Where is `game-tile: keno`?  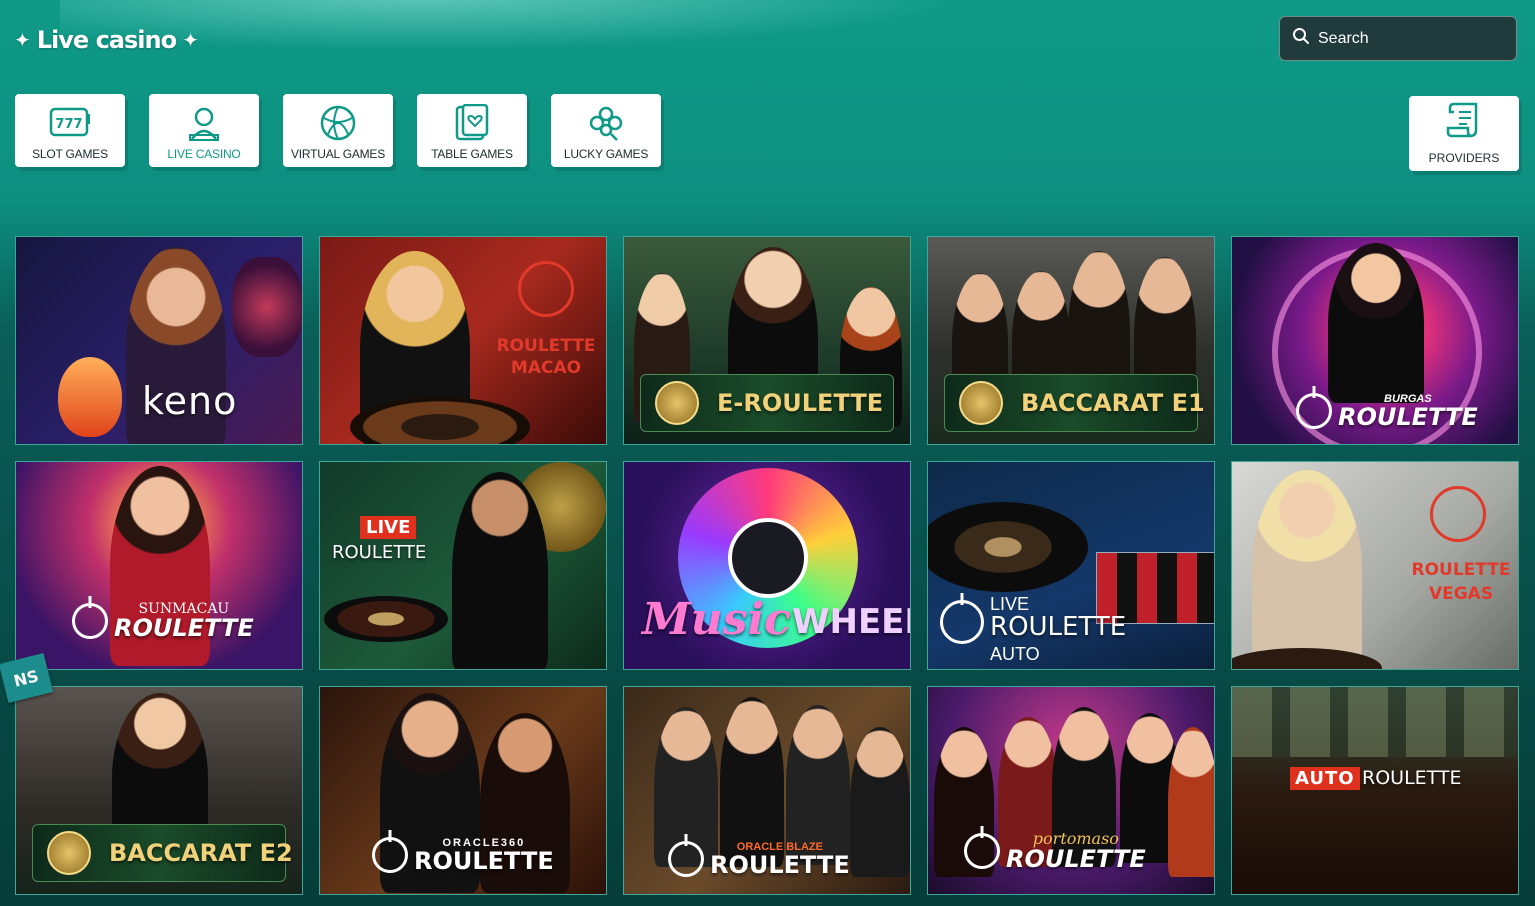
game-tile: keno is located at coordinates (159, 340).